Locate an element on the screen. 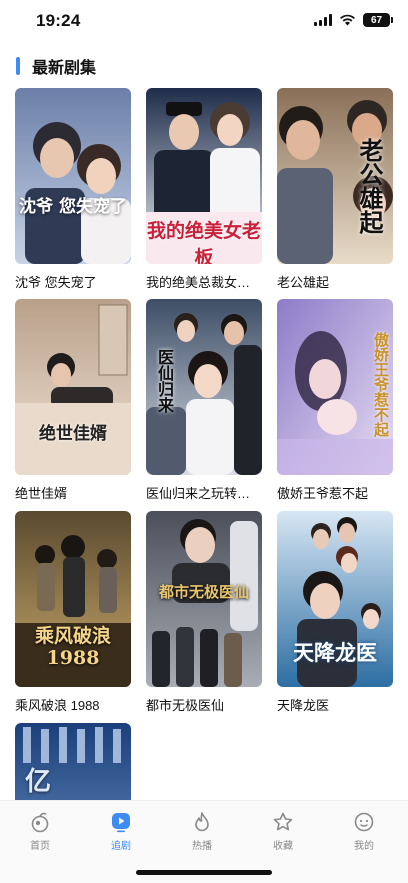 This screenshot has width=408, height=883. drama-card: 傲娇王爷惹不起 傲娇王爷惹不起 is located at coordinates (335, 400).